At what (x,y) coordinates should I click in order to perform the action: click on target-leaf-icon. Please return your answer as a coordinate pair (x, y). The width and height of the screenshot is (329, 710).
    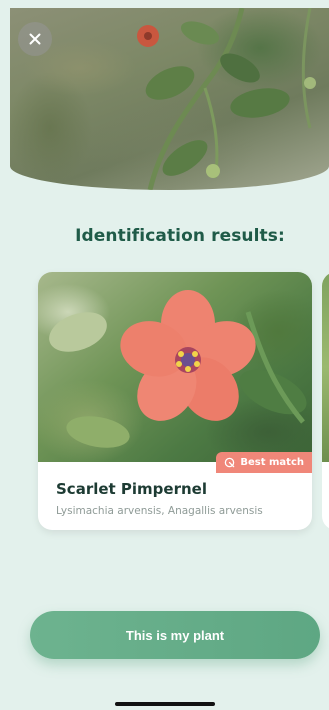
    Looking at the image, I should click on (230, 462).